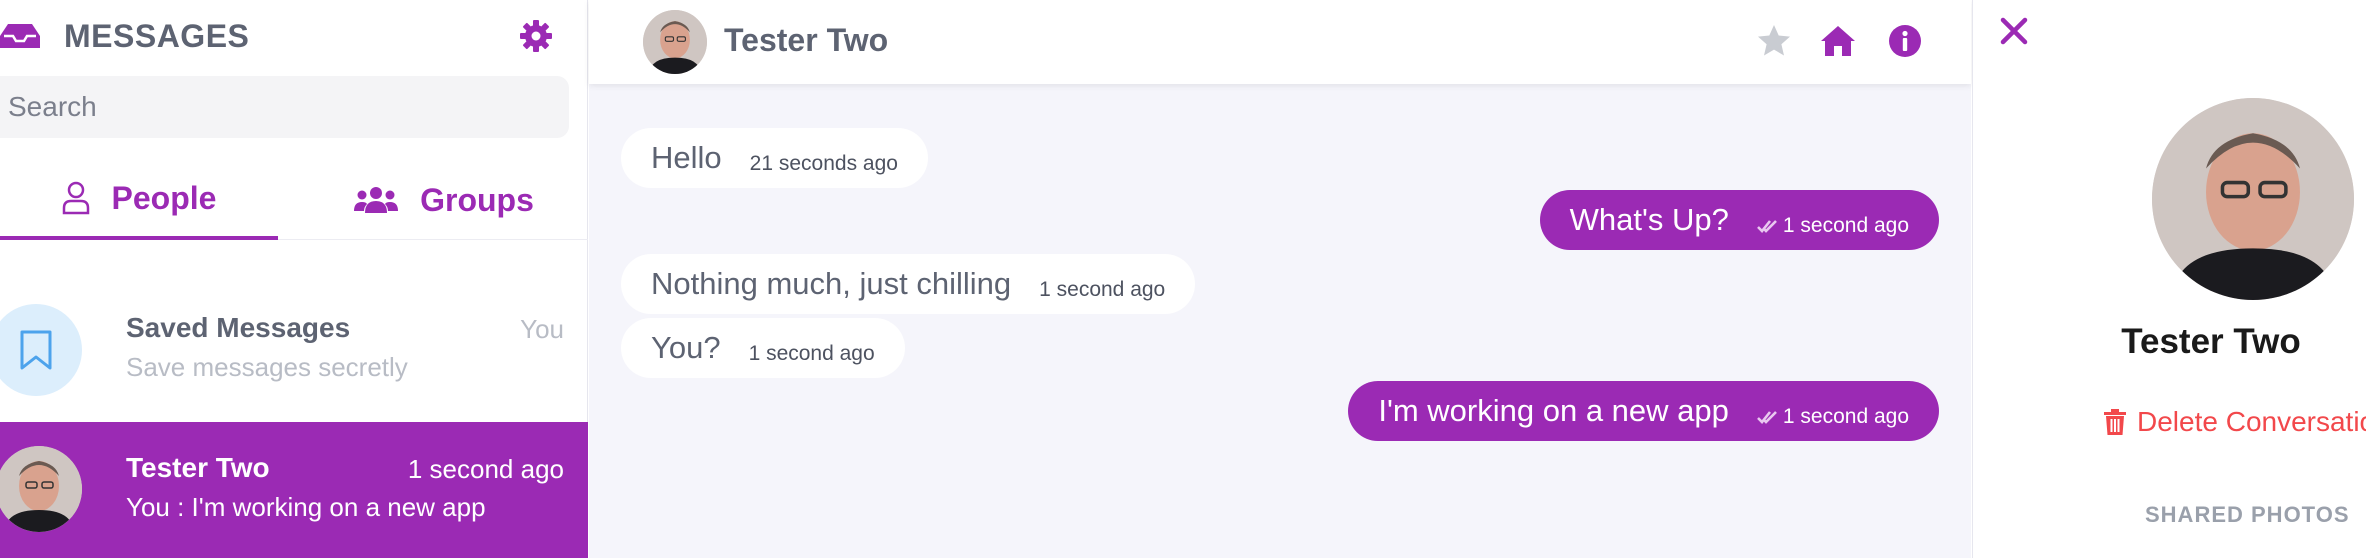 The image size is (2366, 558). What do you see at coordinates (294, 200) in the screenshot?
I see `tab-bar: People Groups` at bounding box center [294, 200].